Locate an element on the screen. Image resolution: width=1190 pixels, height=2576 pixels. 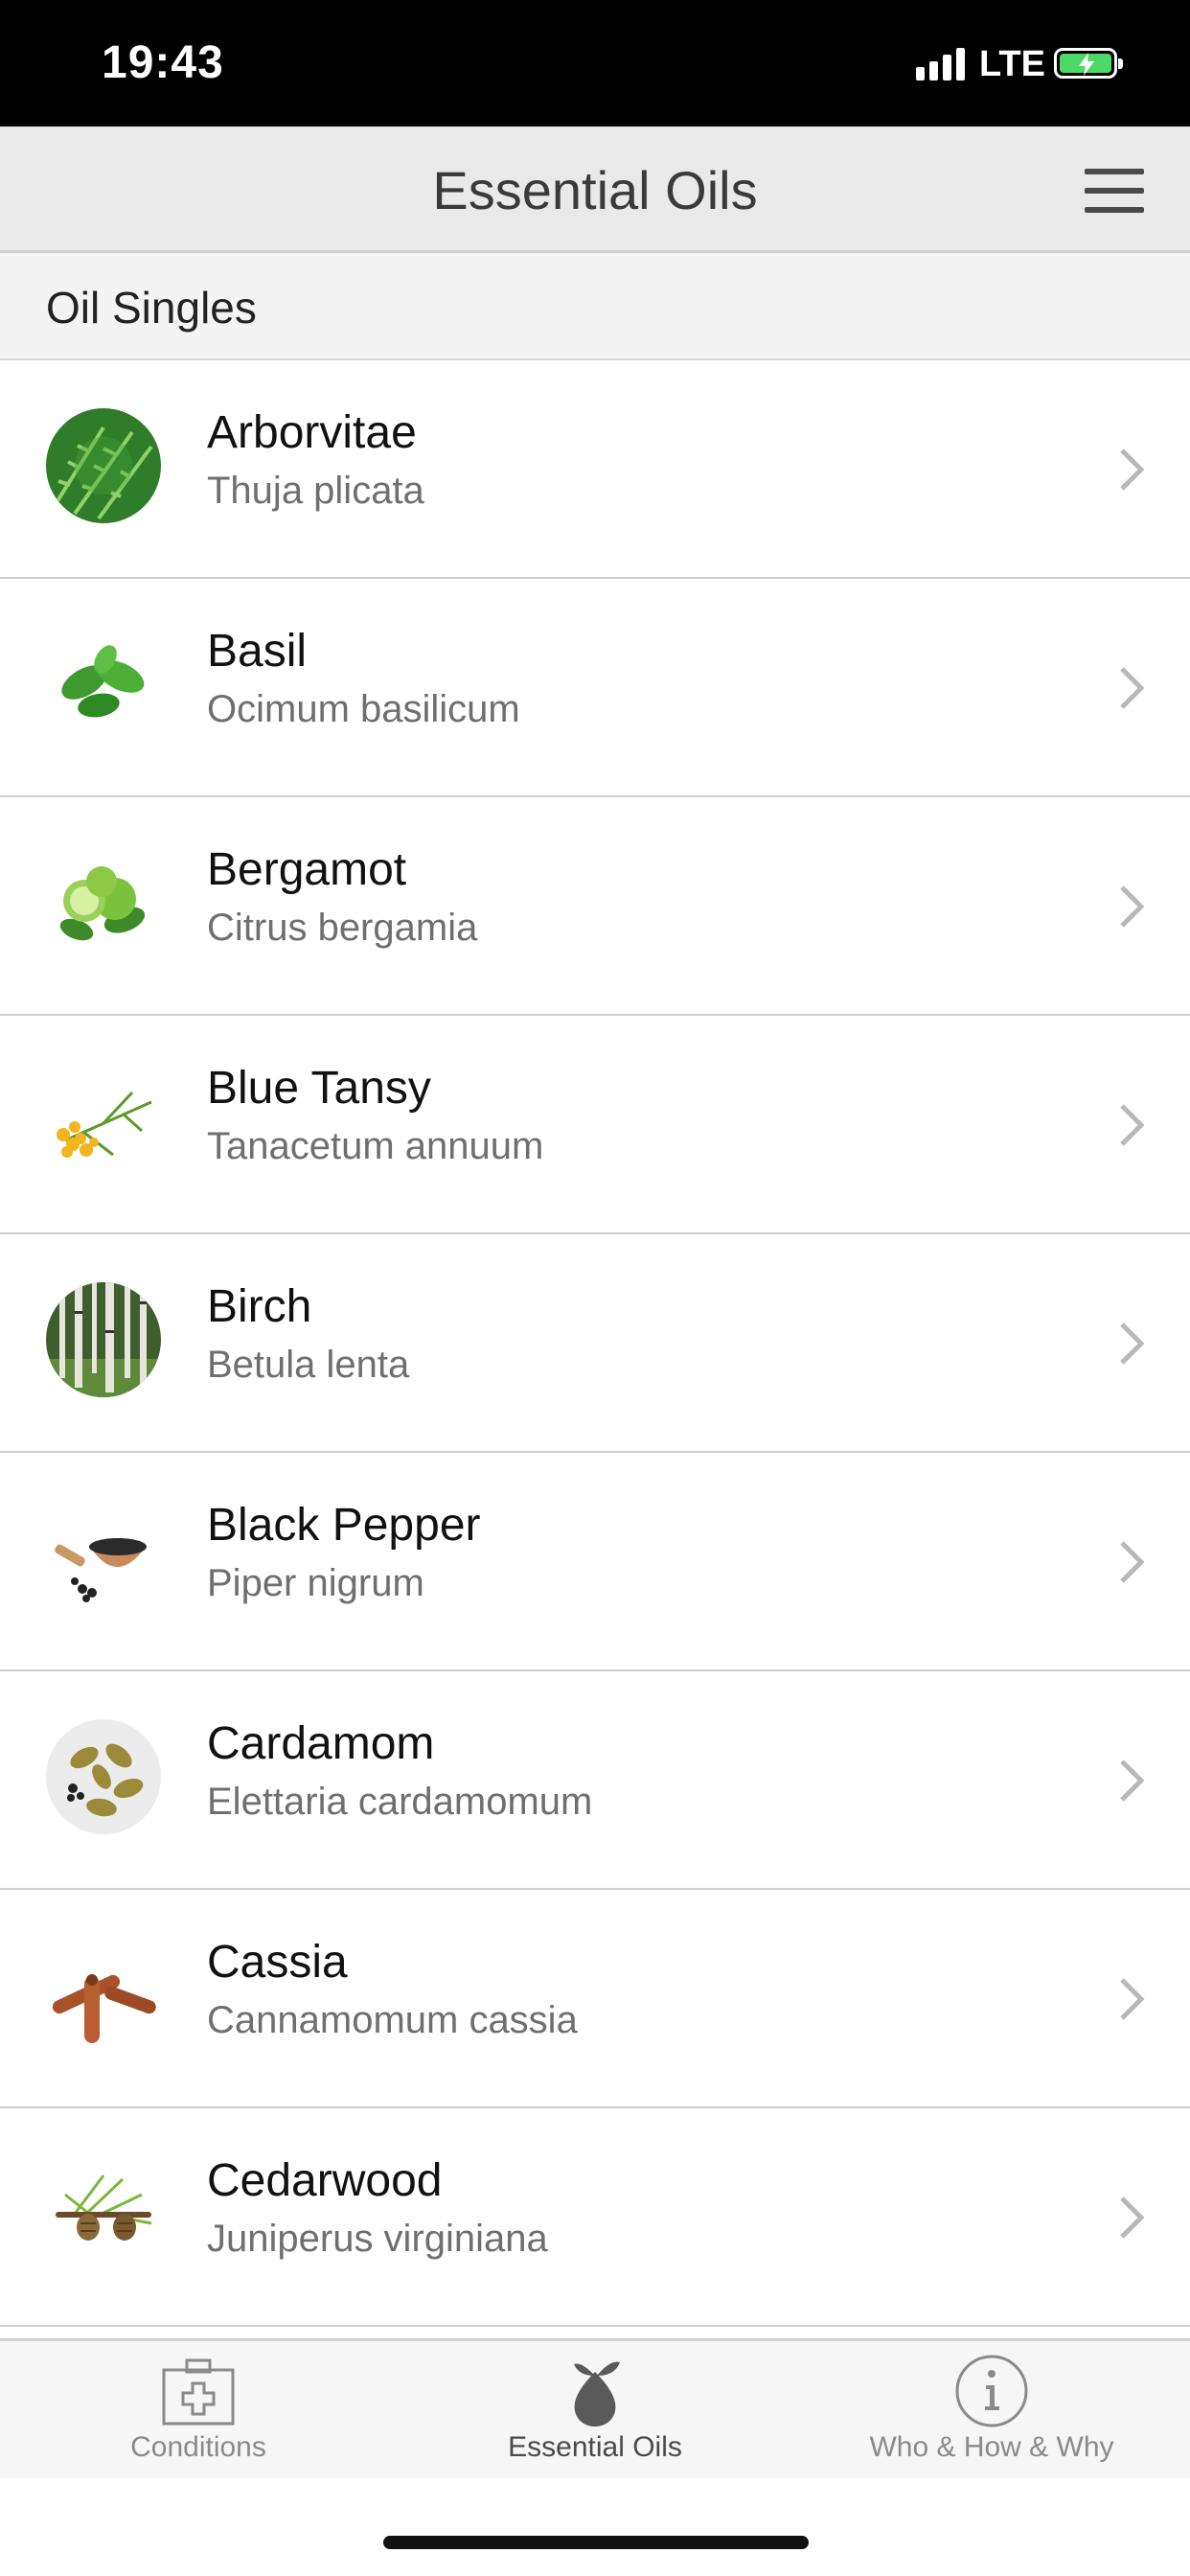
page-title: Essential Oils is located at coordinates (595, 190).